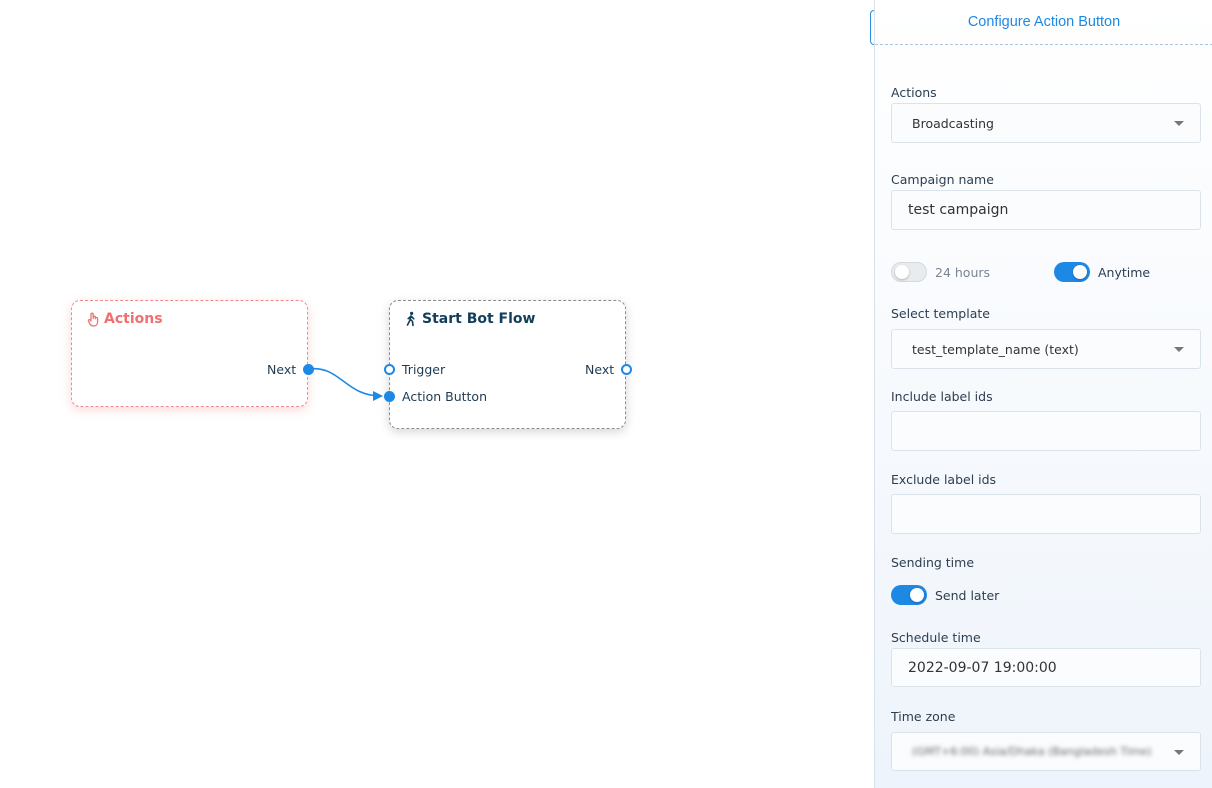  I want to click on actions-next-label: Next, so click(282, 369).